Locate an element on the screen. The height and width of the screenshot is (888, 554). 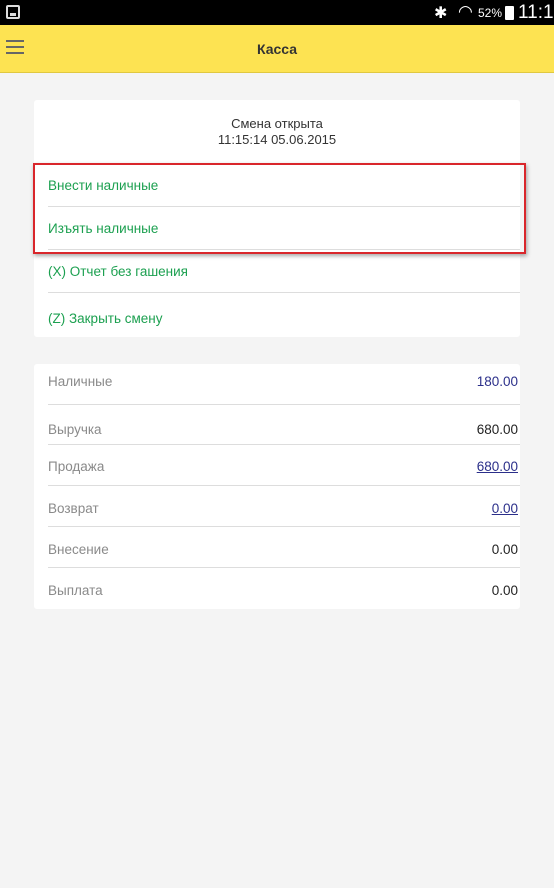
screenshot-icon is located at coordinates (13, 12).